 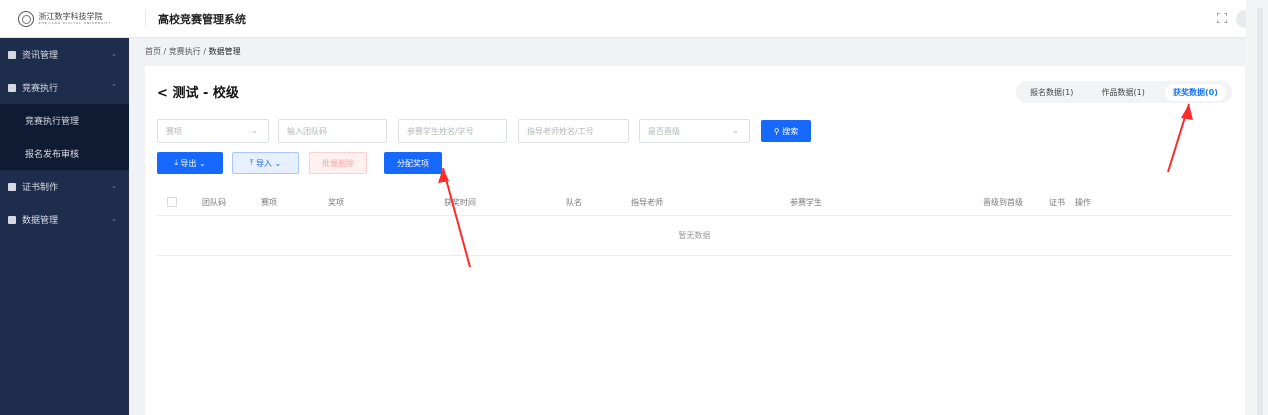 What do you see at coordinates (1051, 92) in the screenshot?
I see `tab-registration-data: 报名数据(1)` at bounding box center [1051, 92].